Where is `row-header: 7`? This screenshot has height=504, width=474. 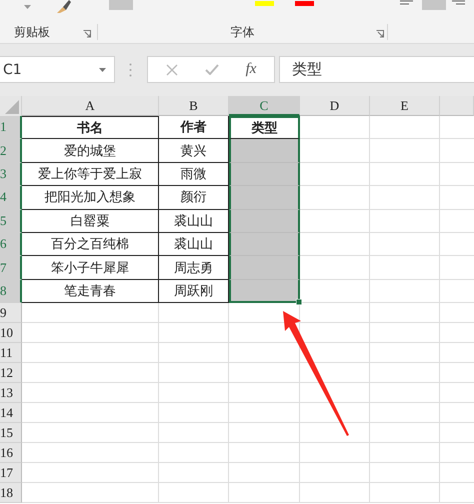
row-header: 7 is located at coordinates (11, 268).